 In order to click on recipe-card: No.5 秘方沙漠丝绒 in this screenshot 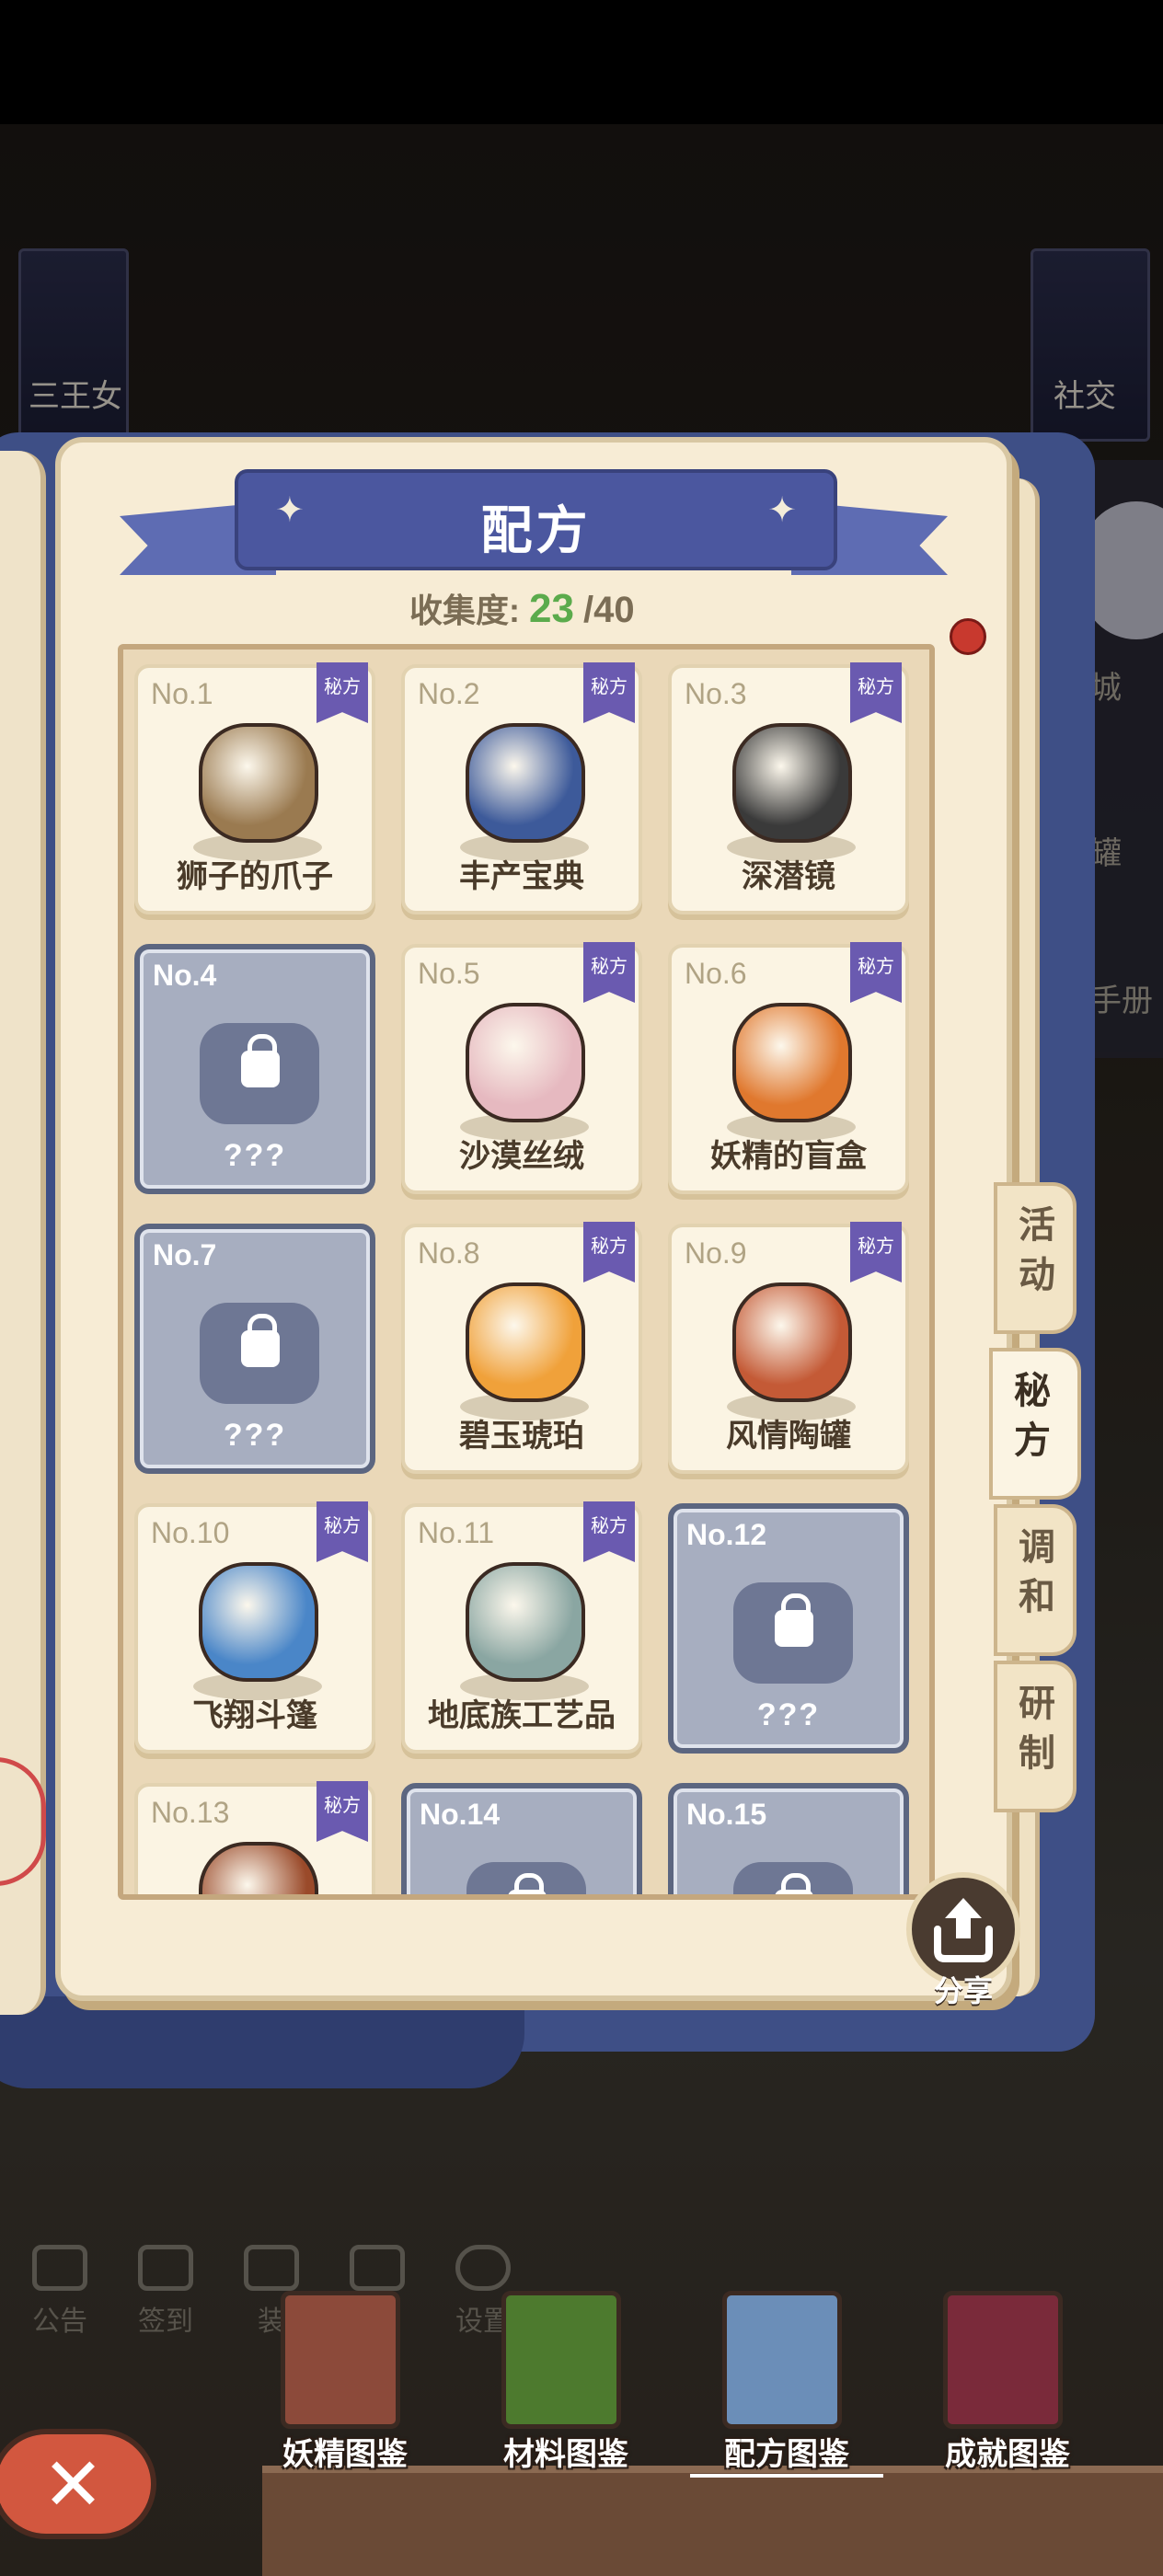, I will do `click(522, 1068)`.